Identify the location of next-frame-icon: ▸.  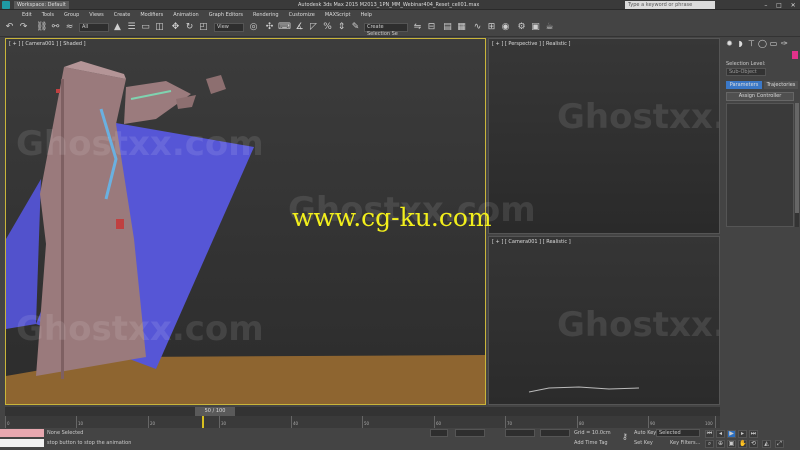
(742, 434).